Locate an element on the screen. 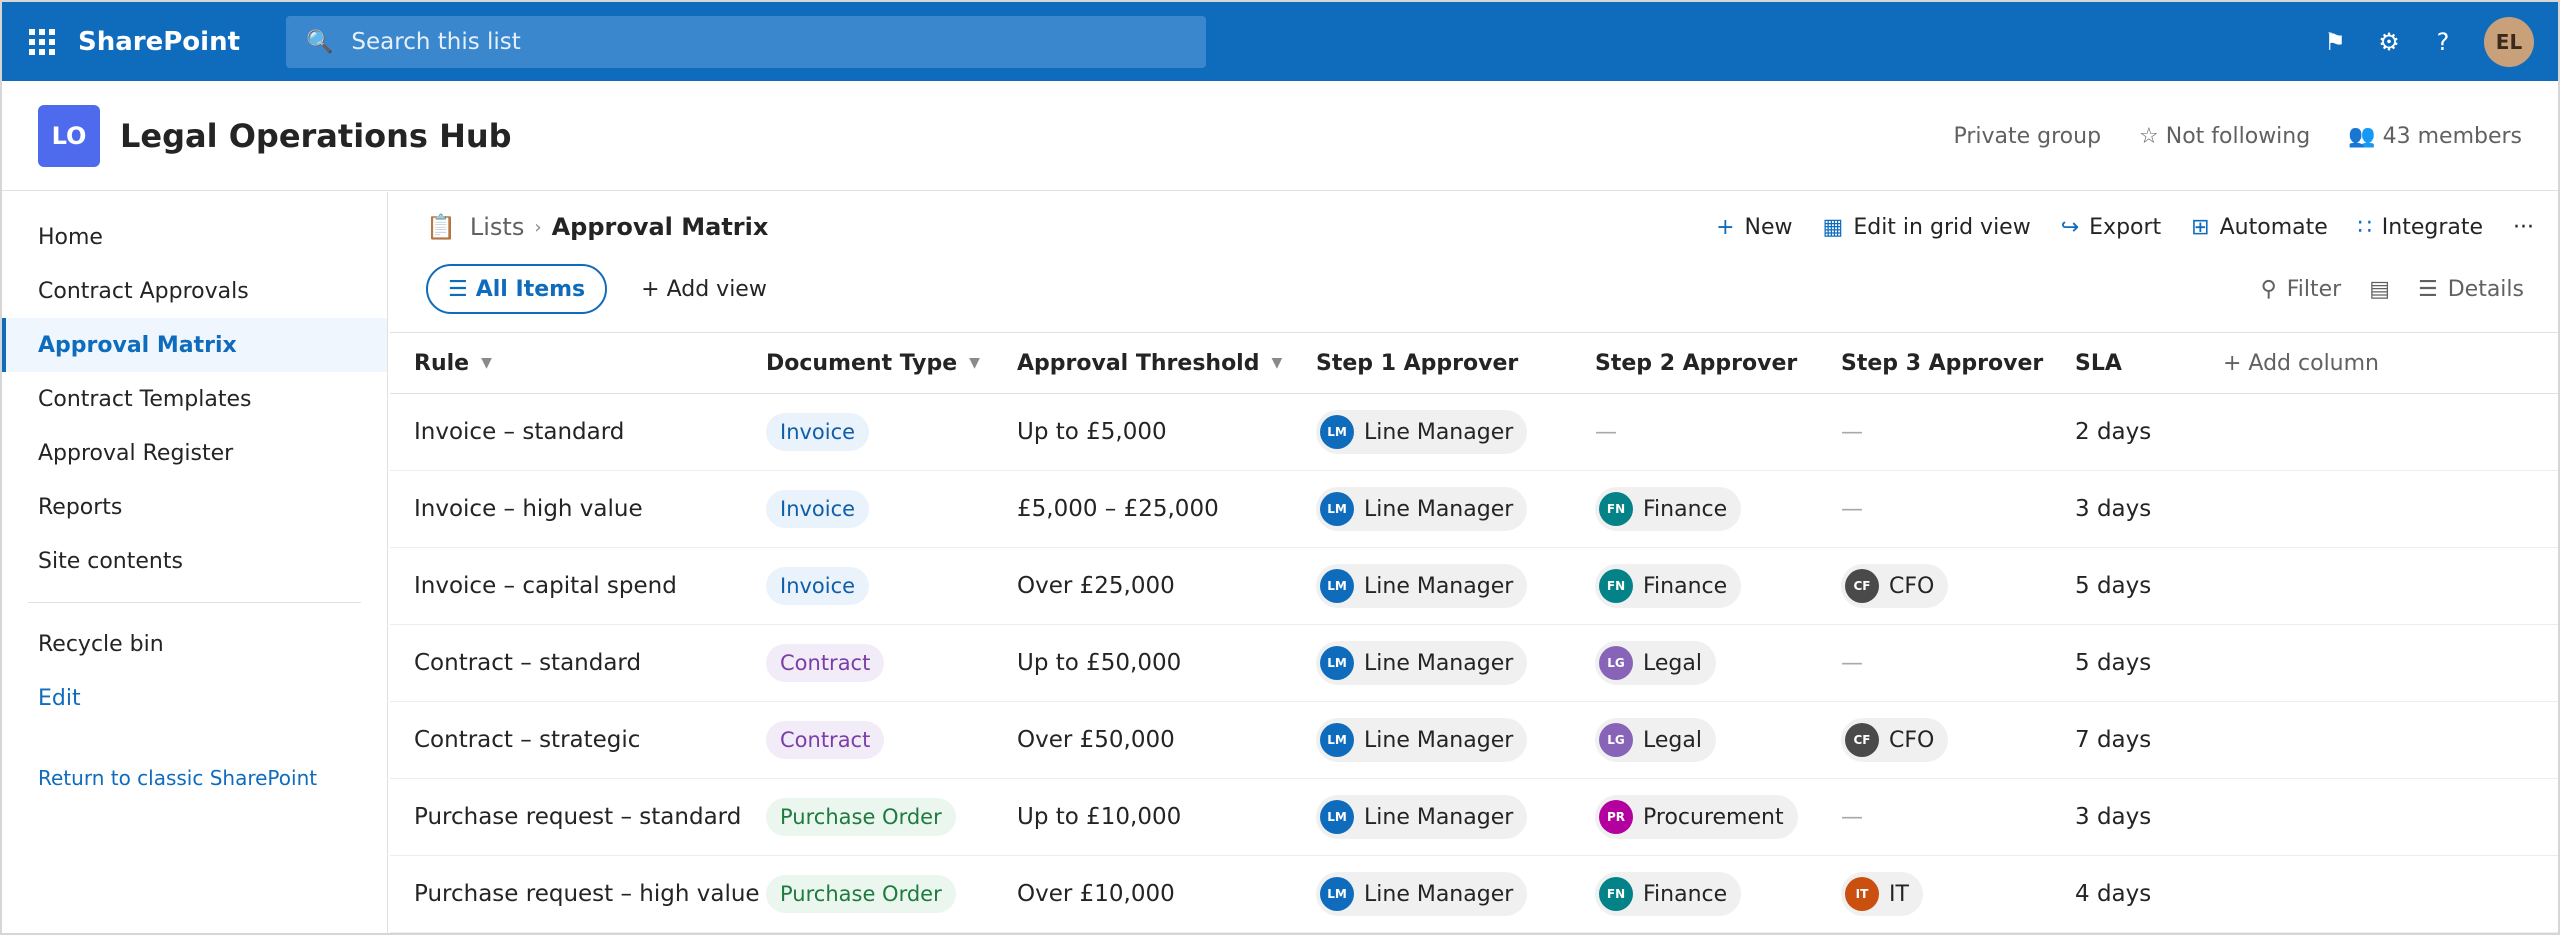 The width and height of the screenshot is (2560, 935). cell-rule: Invoice – standard is located at coordinates (578, 432).